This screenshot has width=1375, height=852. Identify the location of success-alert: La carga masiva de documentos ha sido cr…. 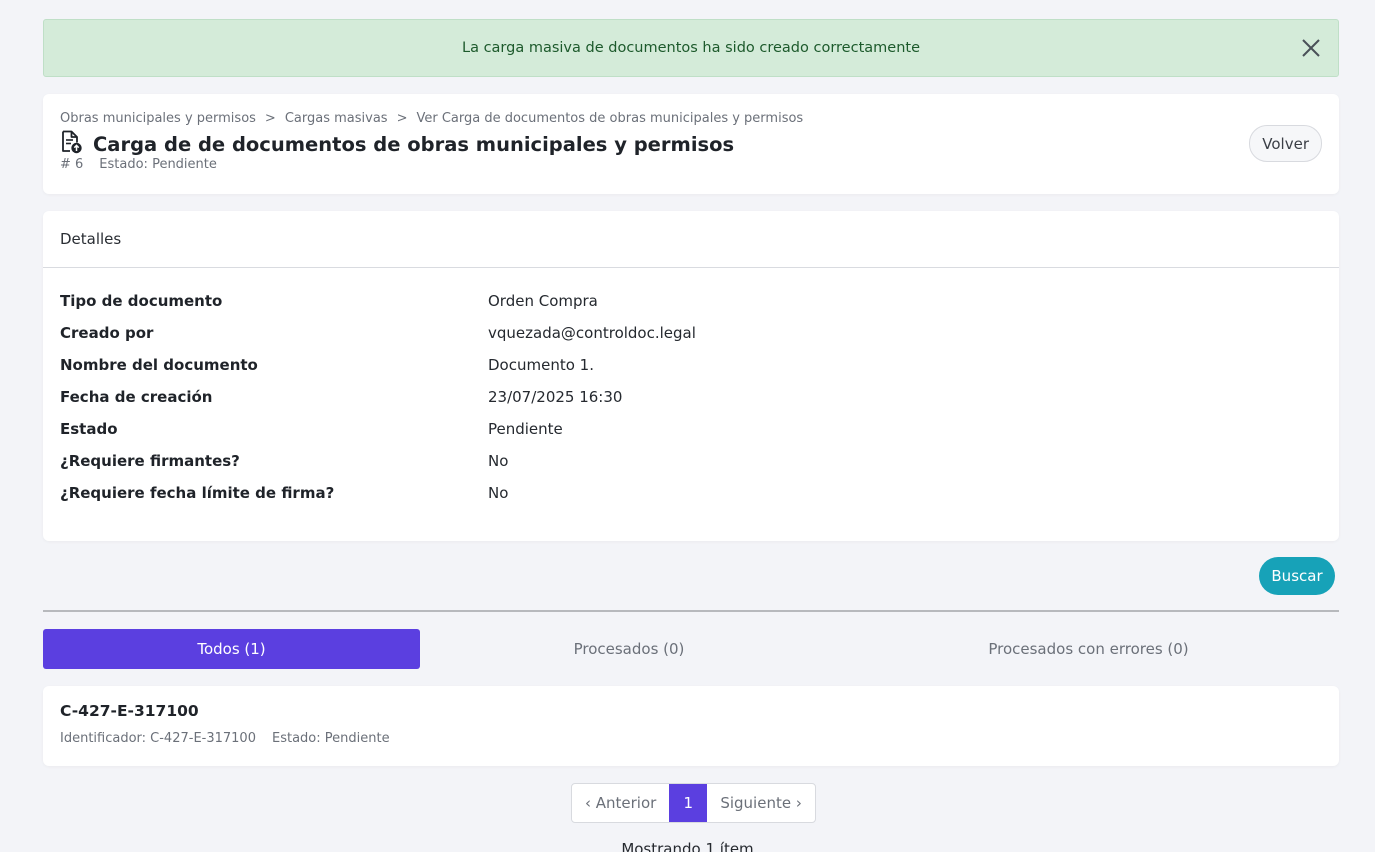
(691, 48).